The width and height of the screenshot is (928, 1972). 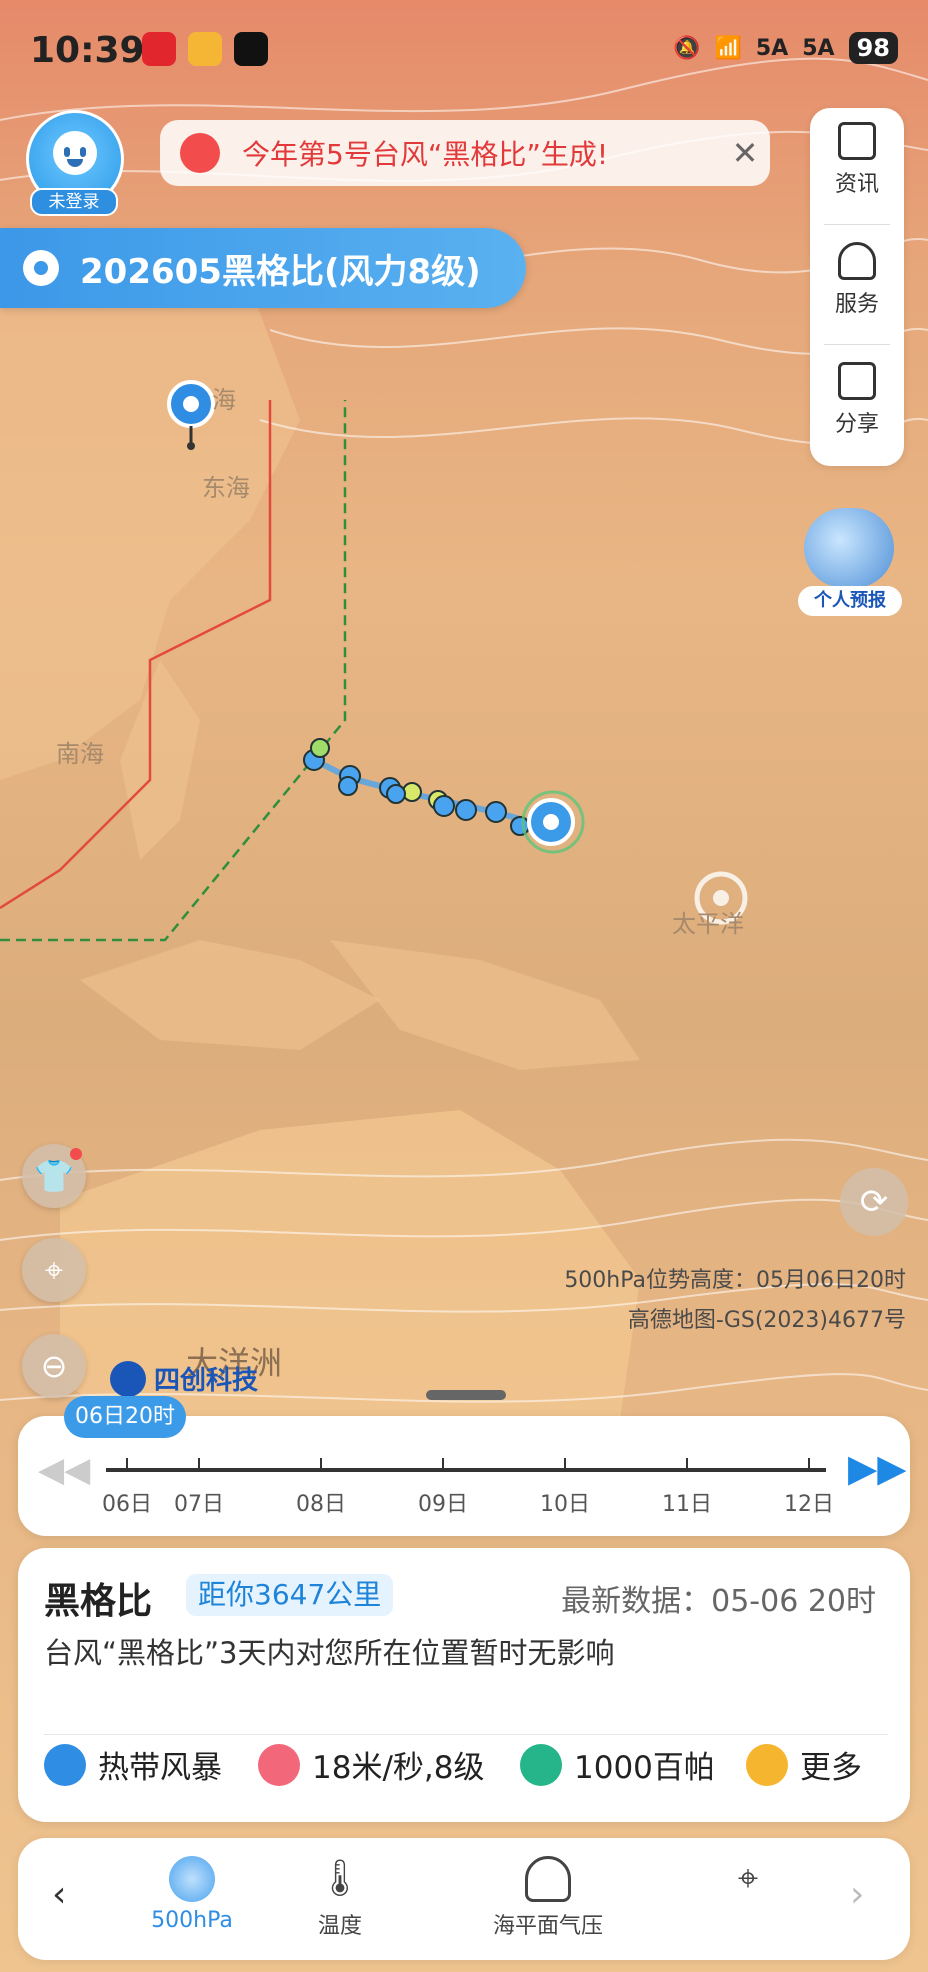 What do you see at coordinates (74, 202) in the screenshot?
I see `login-status-badge: 未登录` at bounding box center [74, 202].